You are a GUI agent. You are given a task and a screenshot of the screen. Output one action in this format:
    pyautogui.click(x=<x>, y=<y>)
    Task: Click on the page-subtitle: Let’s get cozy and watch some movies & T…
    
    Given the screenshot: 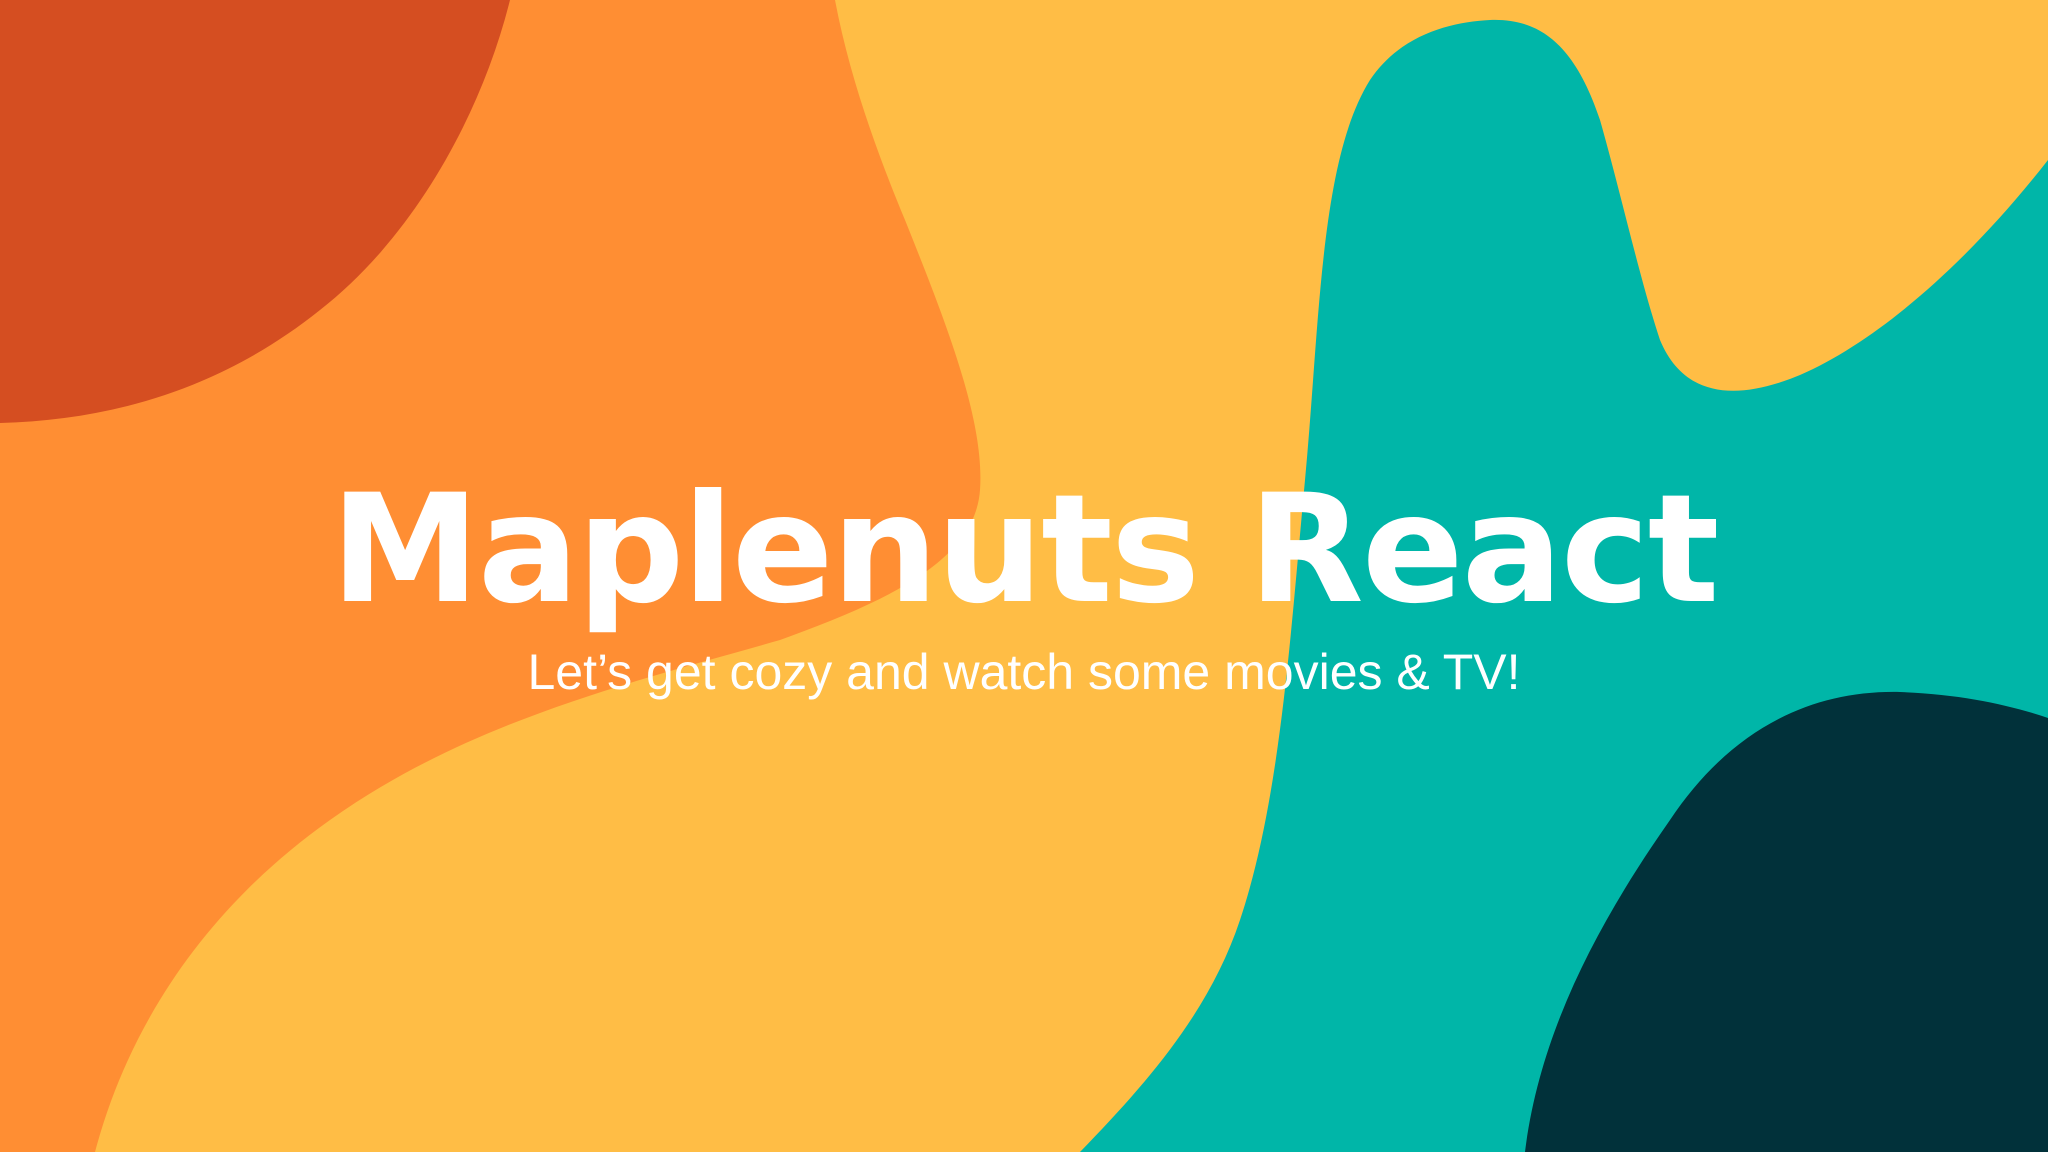 What is the action you would take?
    pyautogui.click(x=1024, y=672)
    